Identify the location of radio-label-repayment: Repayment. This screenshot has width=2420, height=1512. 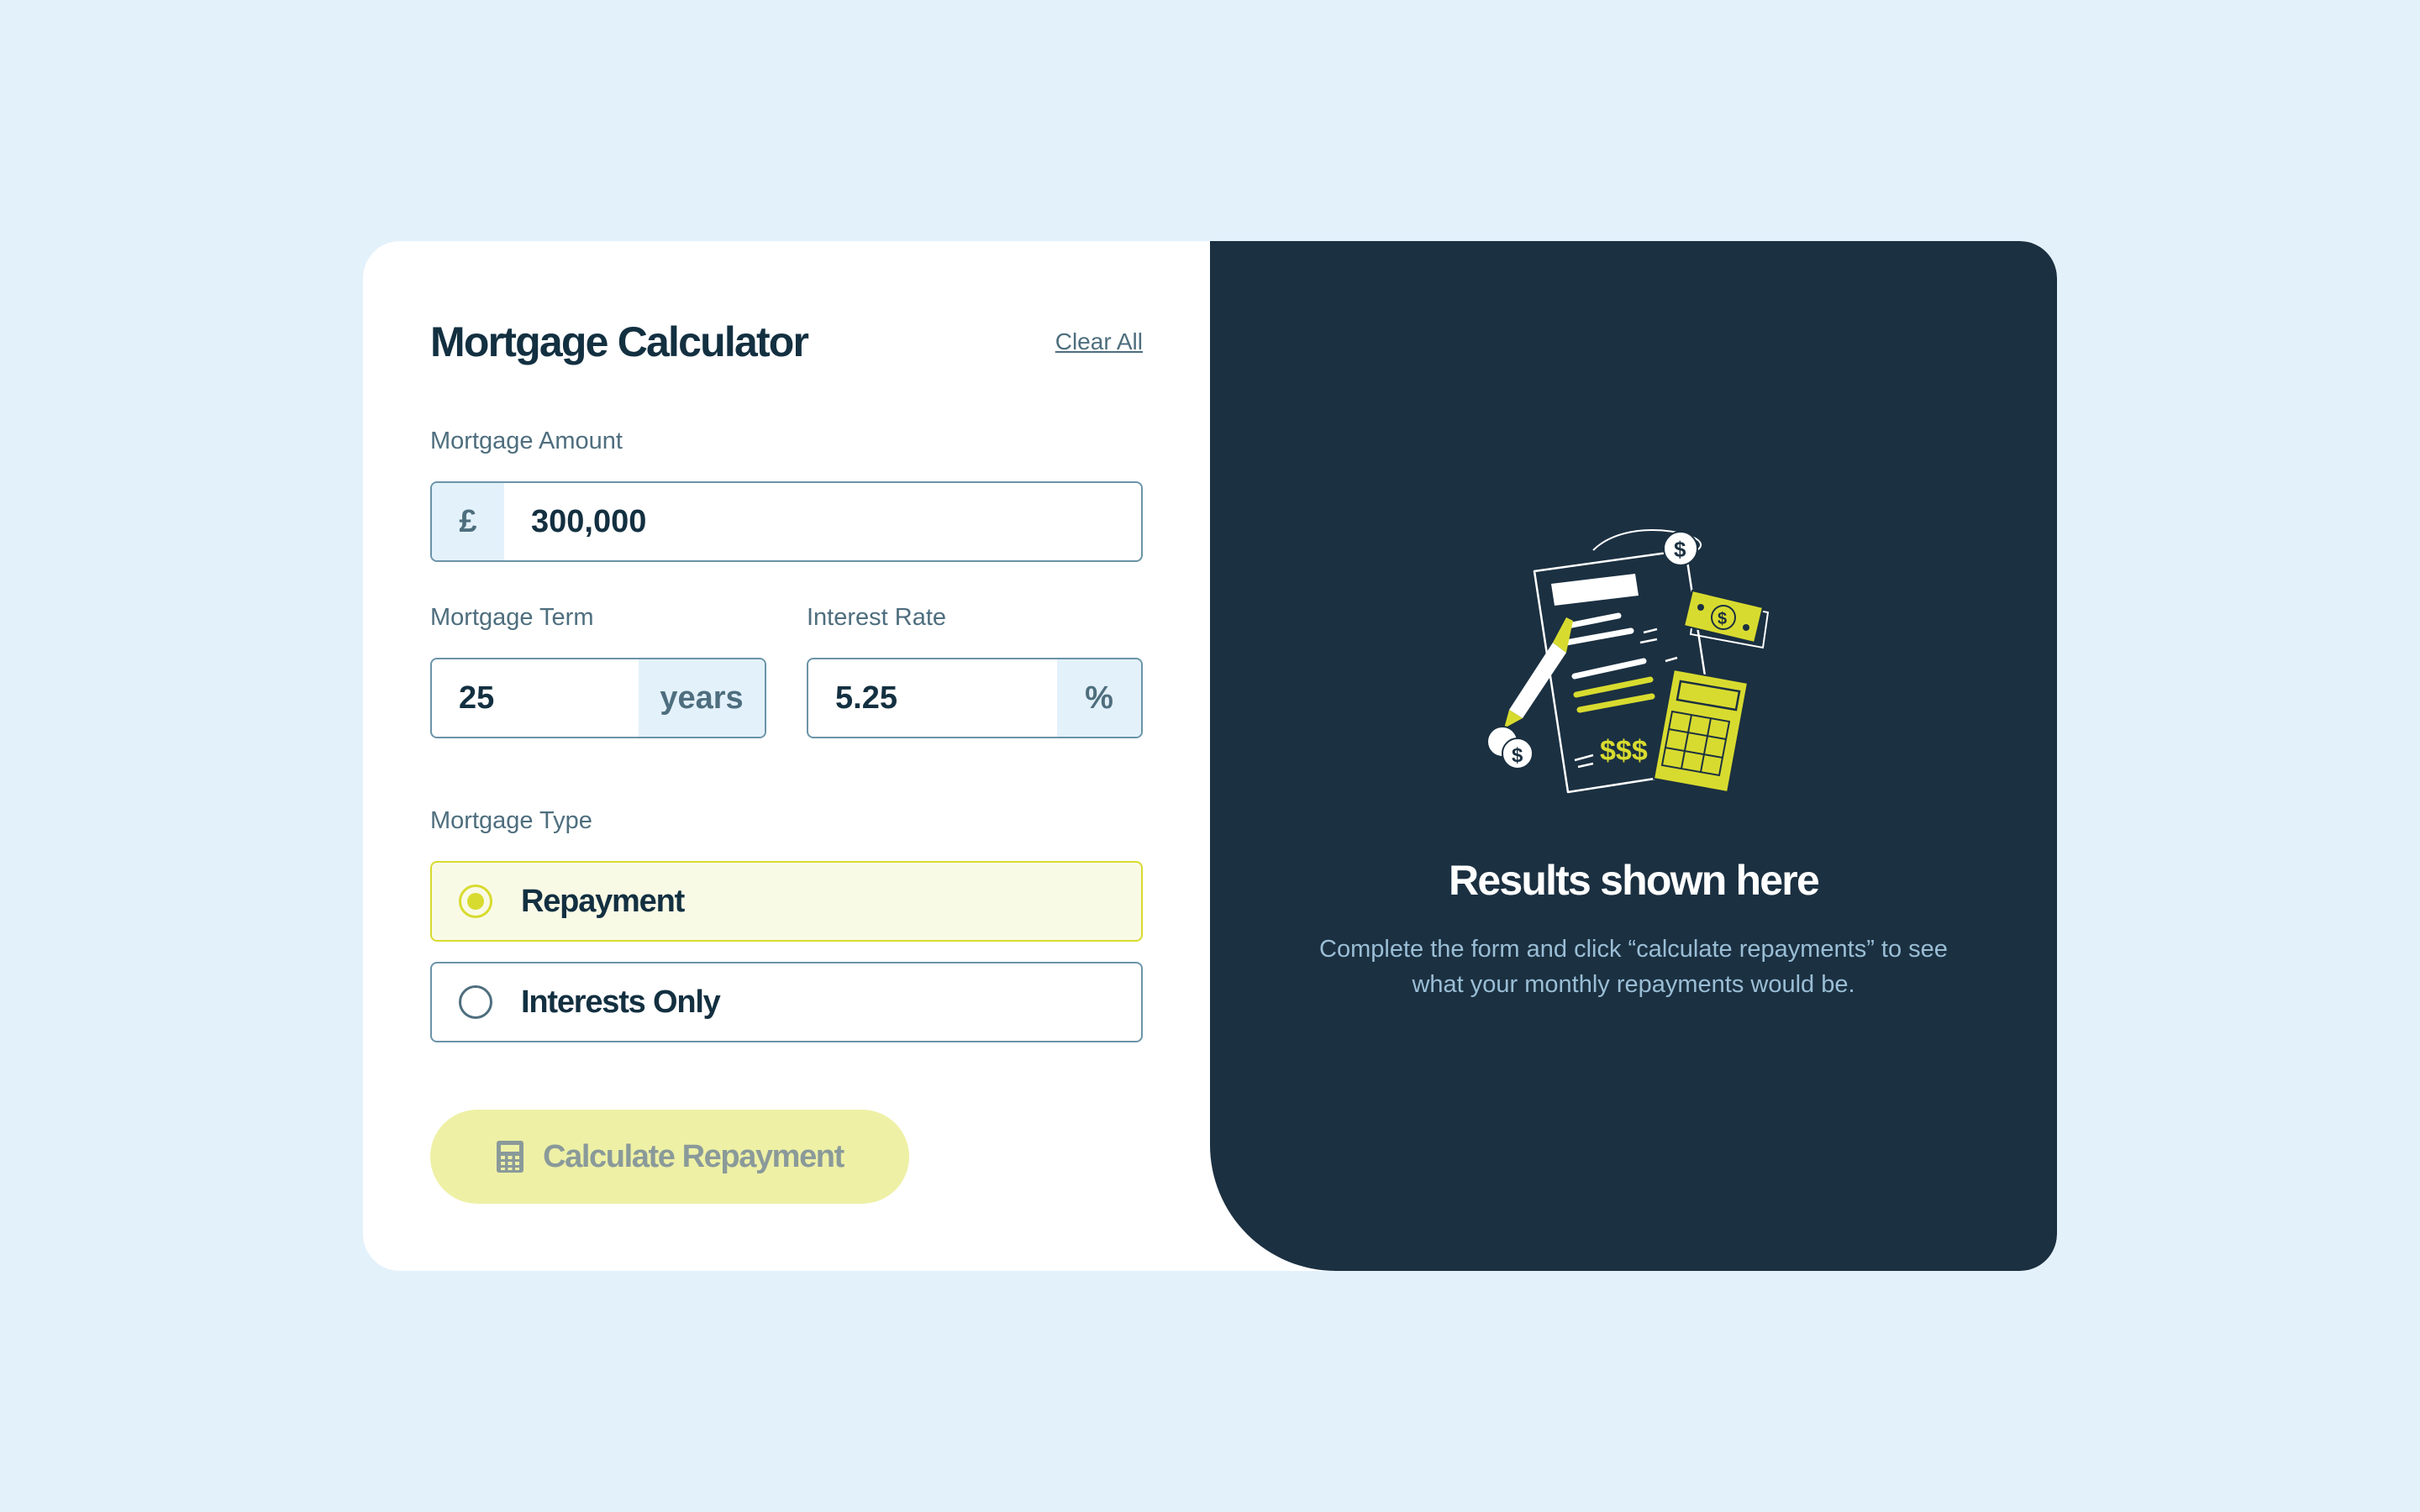
(603, 901).